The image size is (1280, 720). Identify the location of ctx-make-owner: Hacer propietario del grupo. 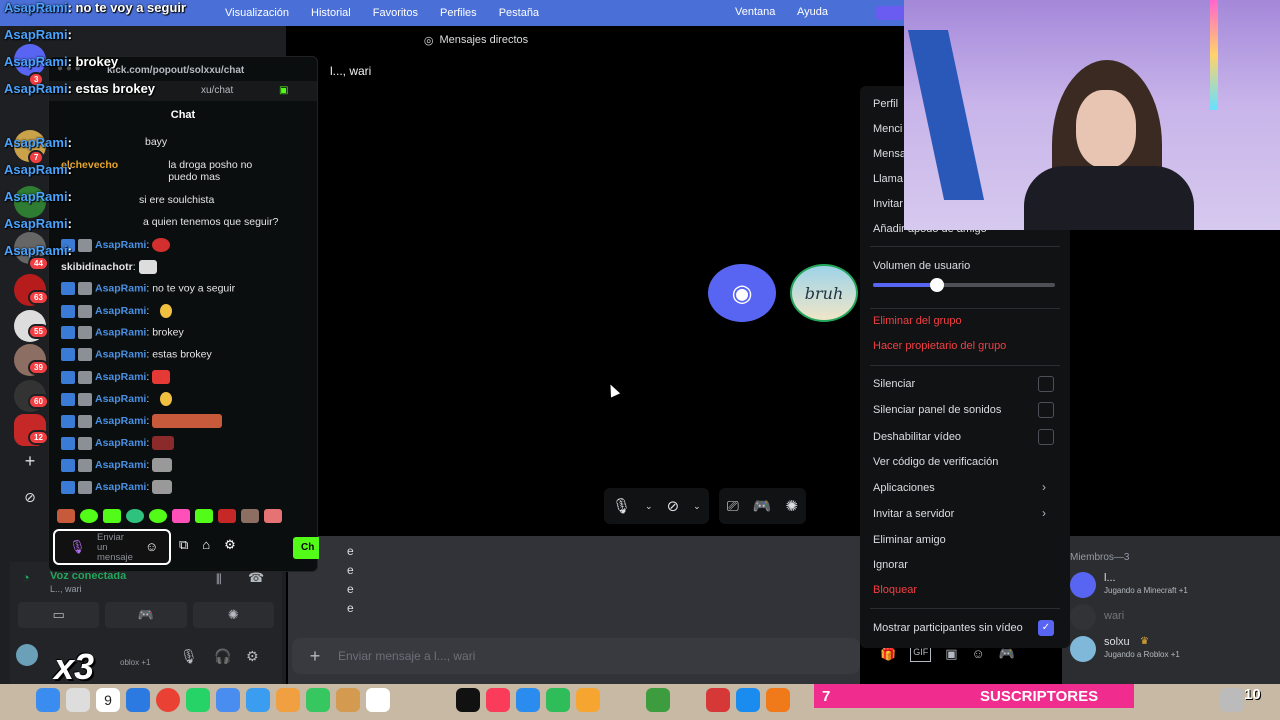
(939, 346).